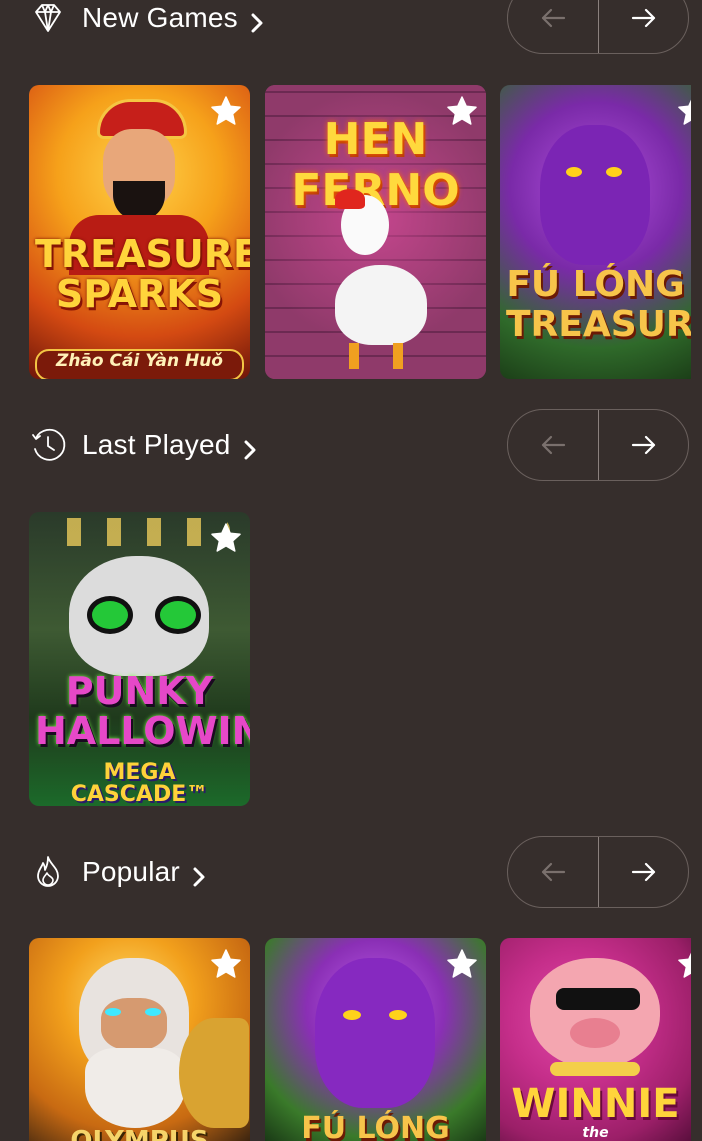  What do you see at coordinates (375, 1039) in the screenshot?
I see `game-card: FÚ LÓNG` at bounding box center [375, 1039].